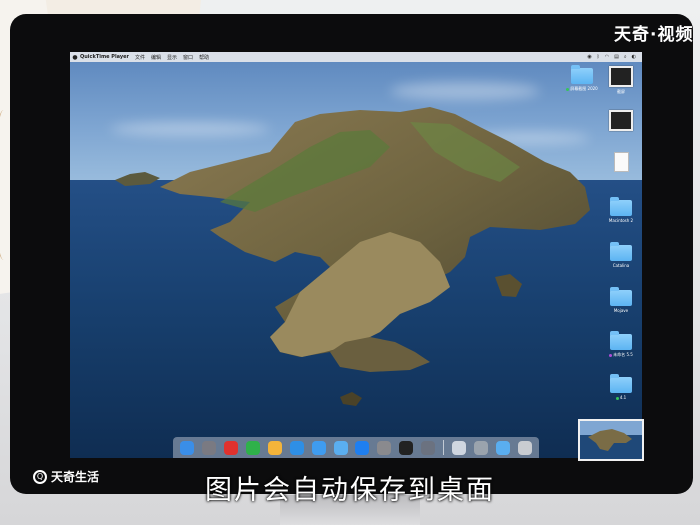 Image resolution: width=700 pixels, height=525 pixels. I want to click on screenshot-folder-label: 屏幕截图 2020, so click(584, 88).